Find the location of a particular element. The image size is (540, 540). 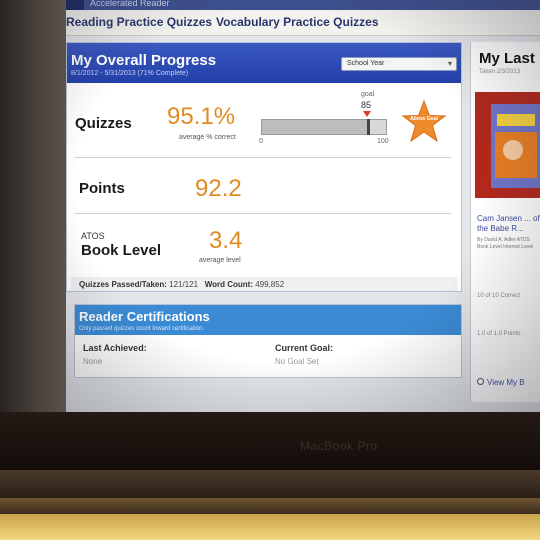

tab-reading-practice: Reading Practice Quizzes is located at coordinates (139, 22).